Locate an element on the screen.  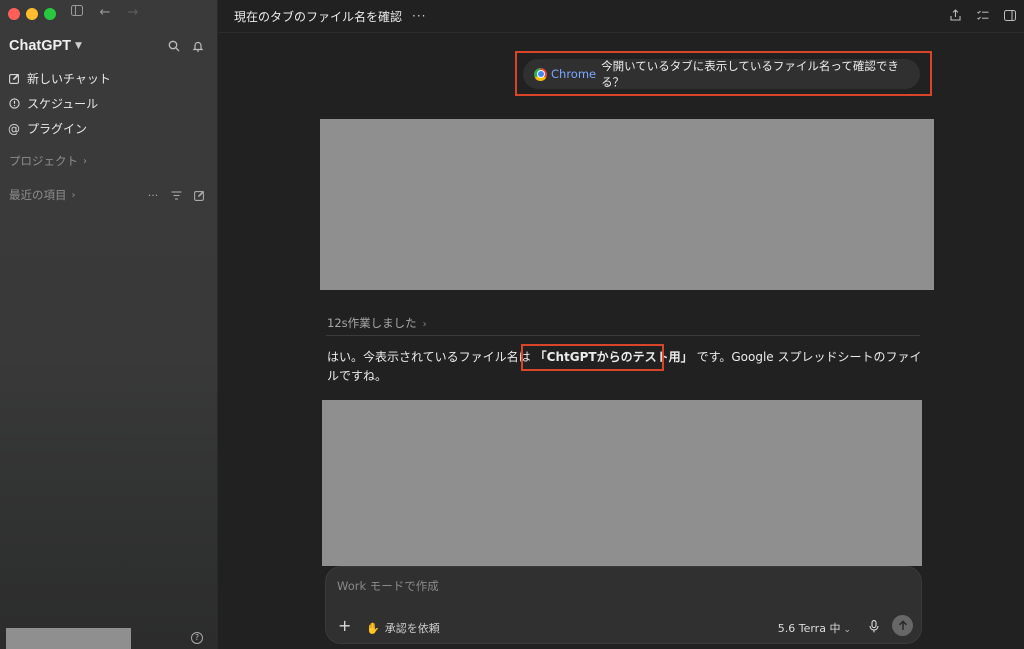
chevron-down-icon: ▼ is located at coordinates (78, 46).